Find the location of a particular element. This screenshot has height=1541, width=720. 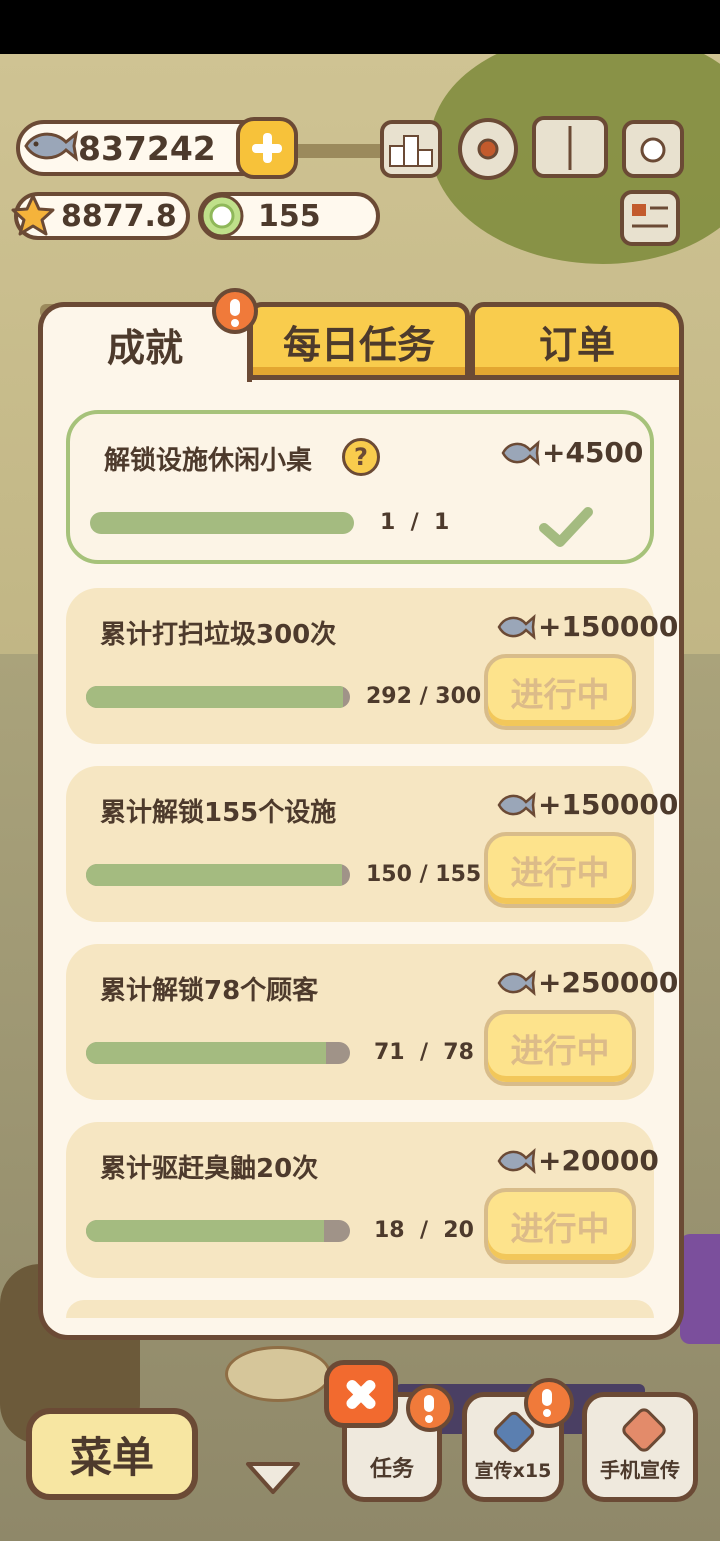

star-icon is located at coordinates (33, 215).